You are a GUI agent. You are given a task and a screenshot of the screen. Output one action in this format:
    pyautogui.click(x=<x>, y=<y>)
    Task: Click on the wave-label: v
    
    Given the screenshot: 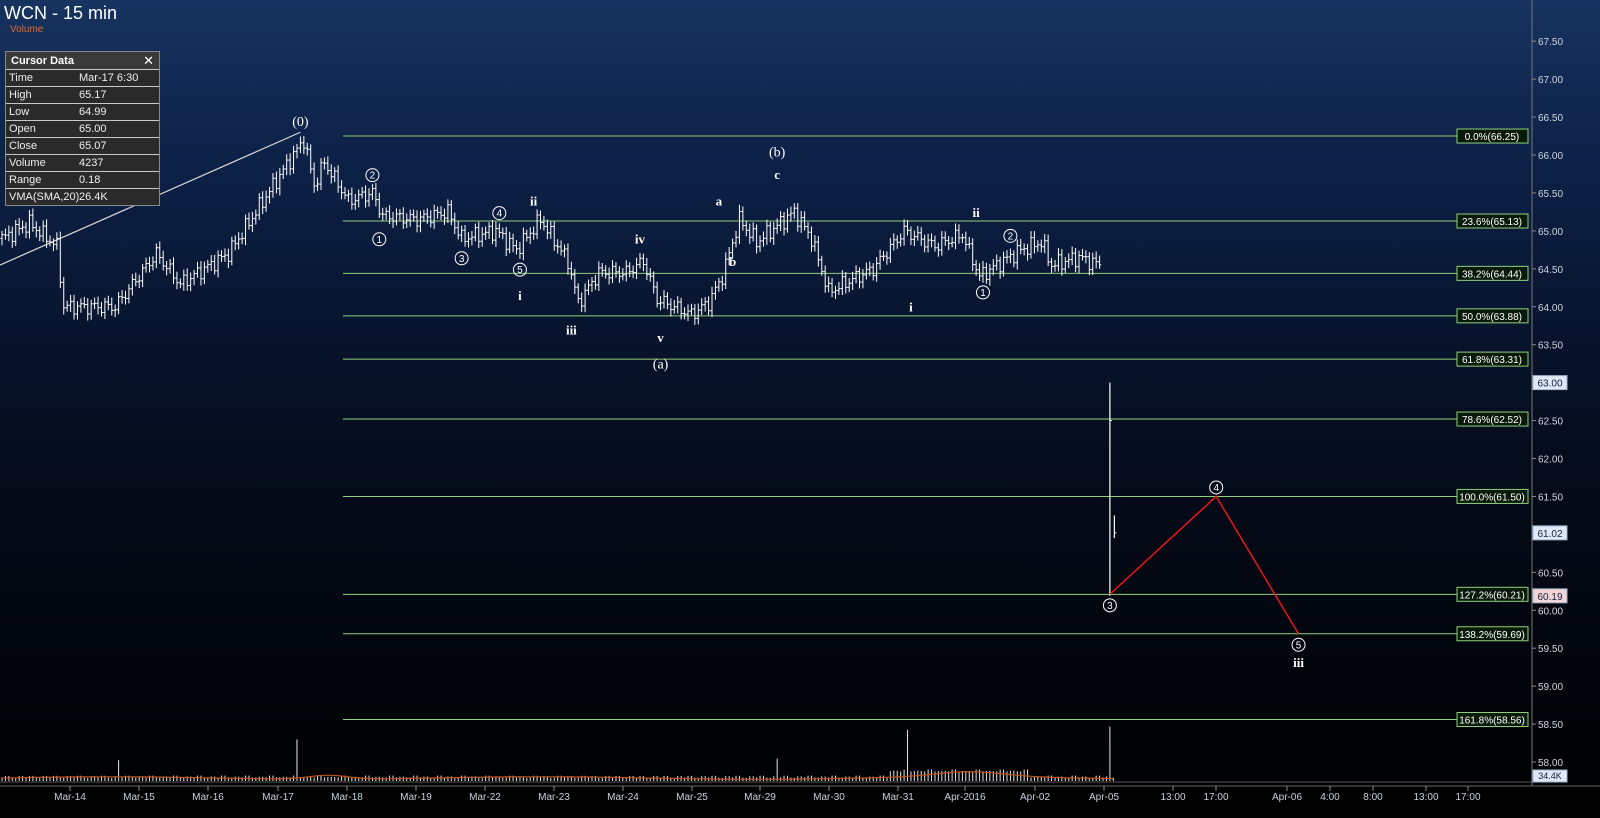 What is the action you would take?
    pyautogui.click(x=660, y=337)
    